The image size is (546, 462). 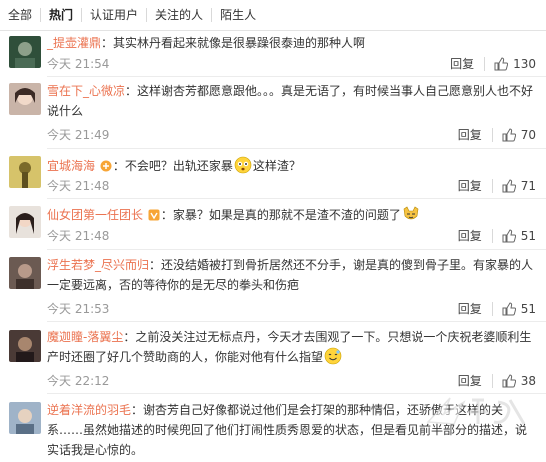 I want to click on comment-time: 今天 22:12, so click(x=78, y=381).